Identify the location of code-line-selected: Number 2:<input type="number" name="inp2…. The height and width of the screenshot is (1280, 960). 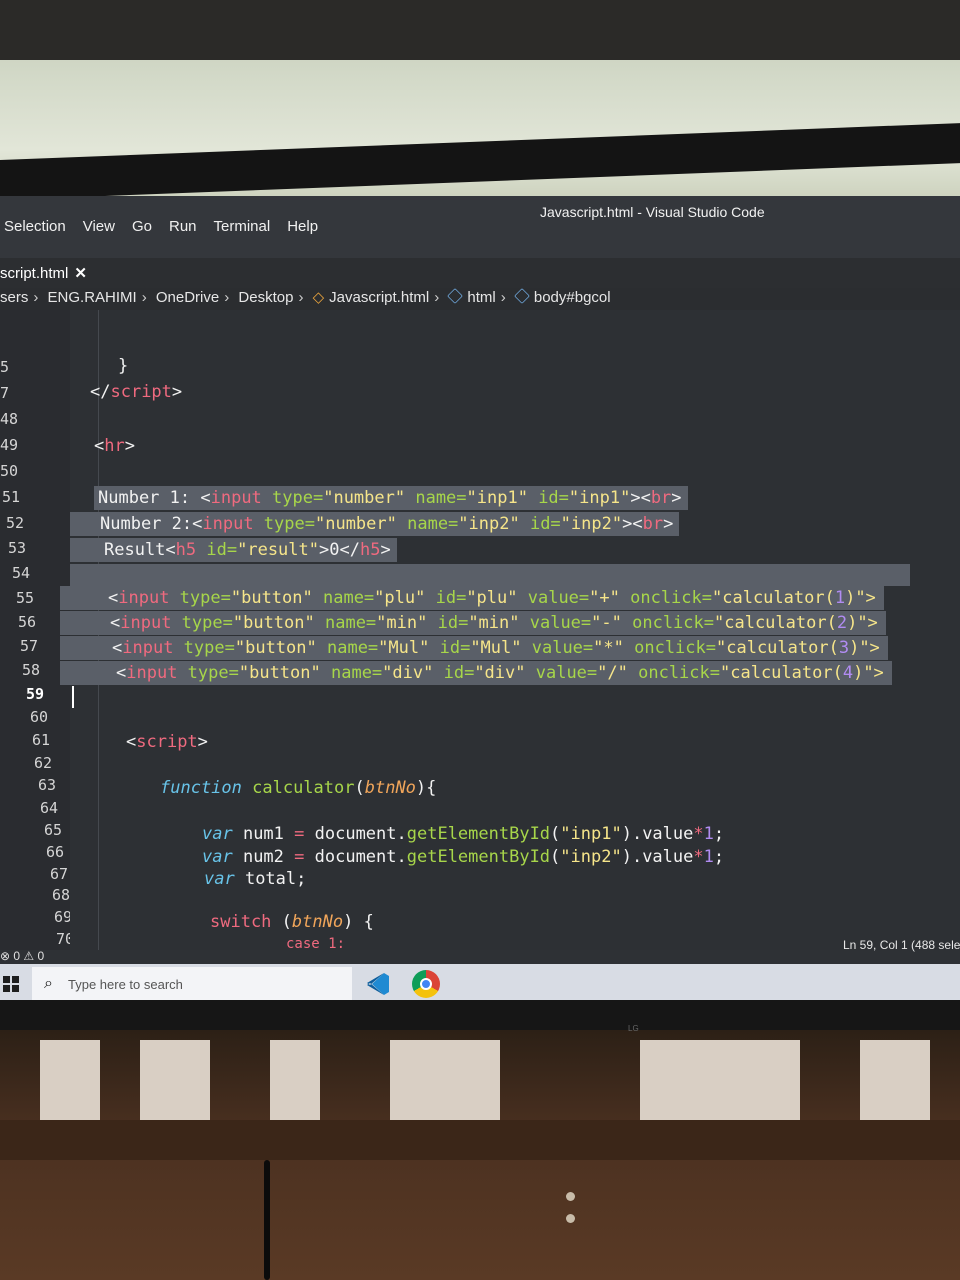
(375, 524).